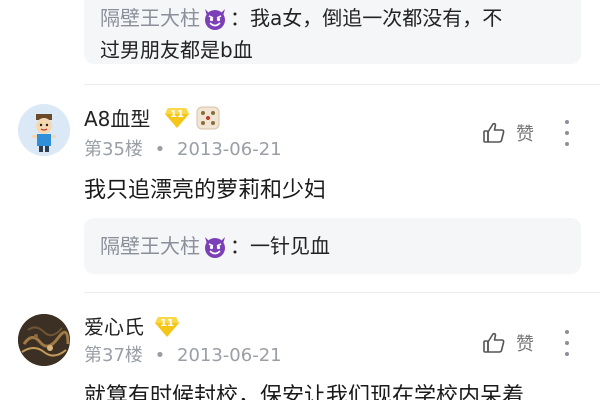 The width and height of the screenshot is (600, 400). Describe the element at coordinates (114, 327) in the screenshot. I see `username: 爱心氏` at that location.